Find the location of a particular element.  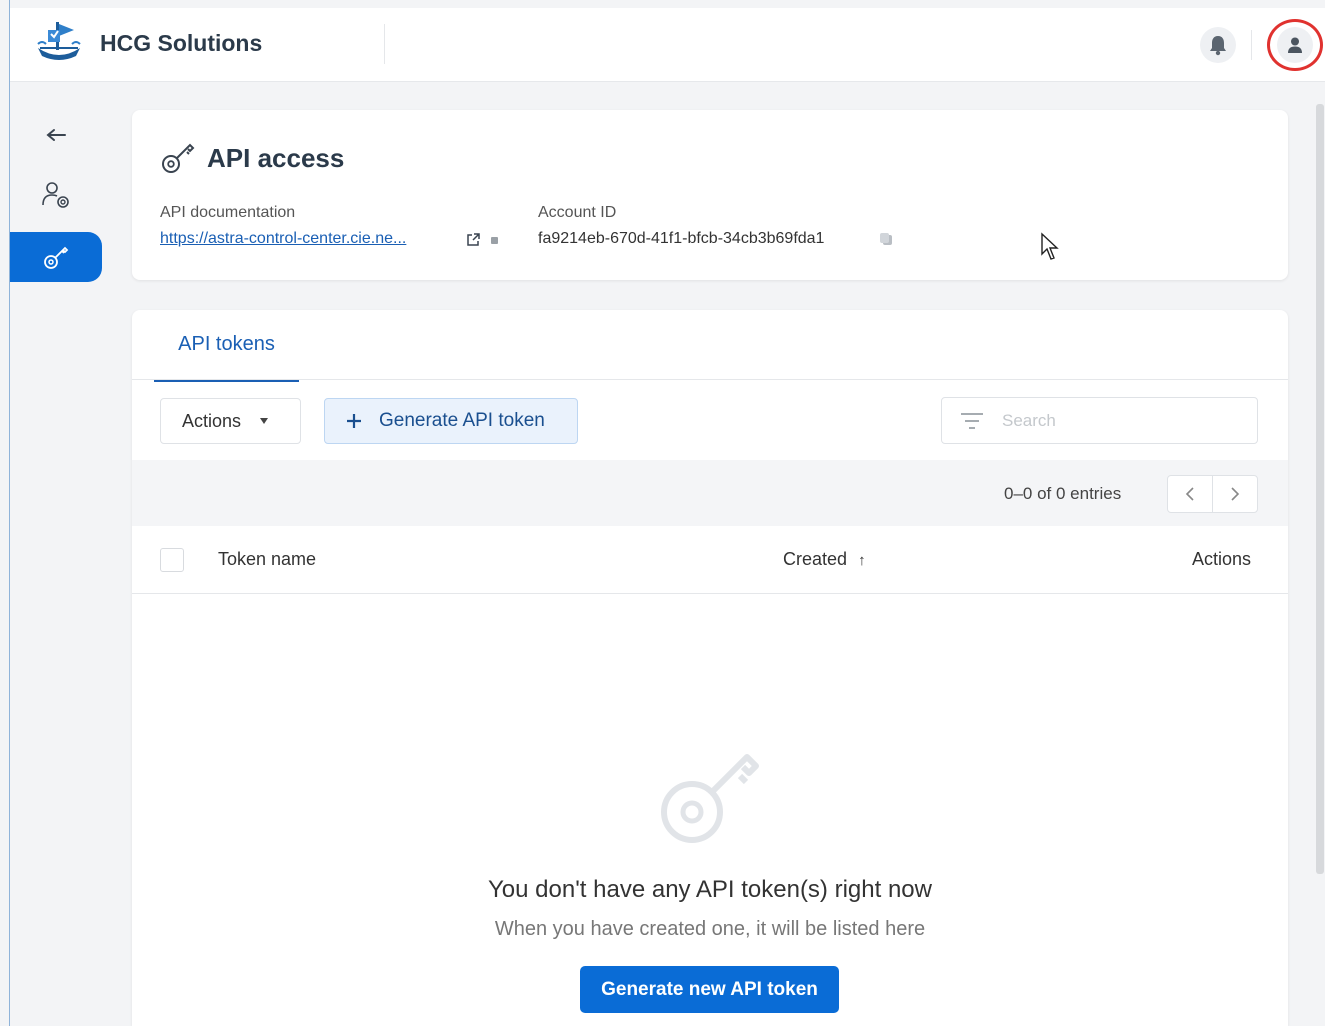

account-id-value: fa9214eb-670d-41f1-bfcb-34cb3b69fda1 is located at coordinates (681, 238).